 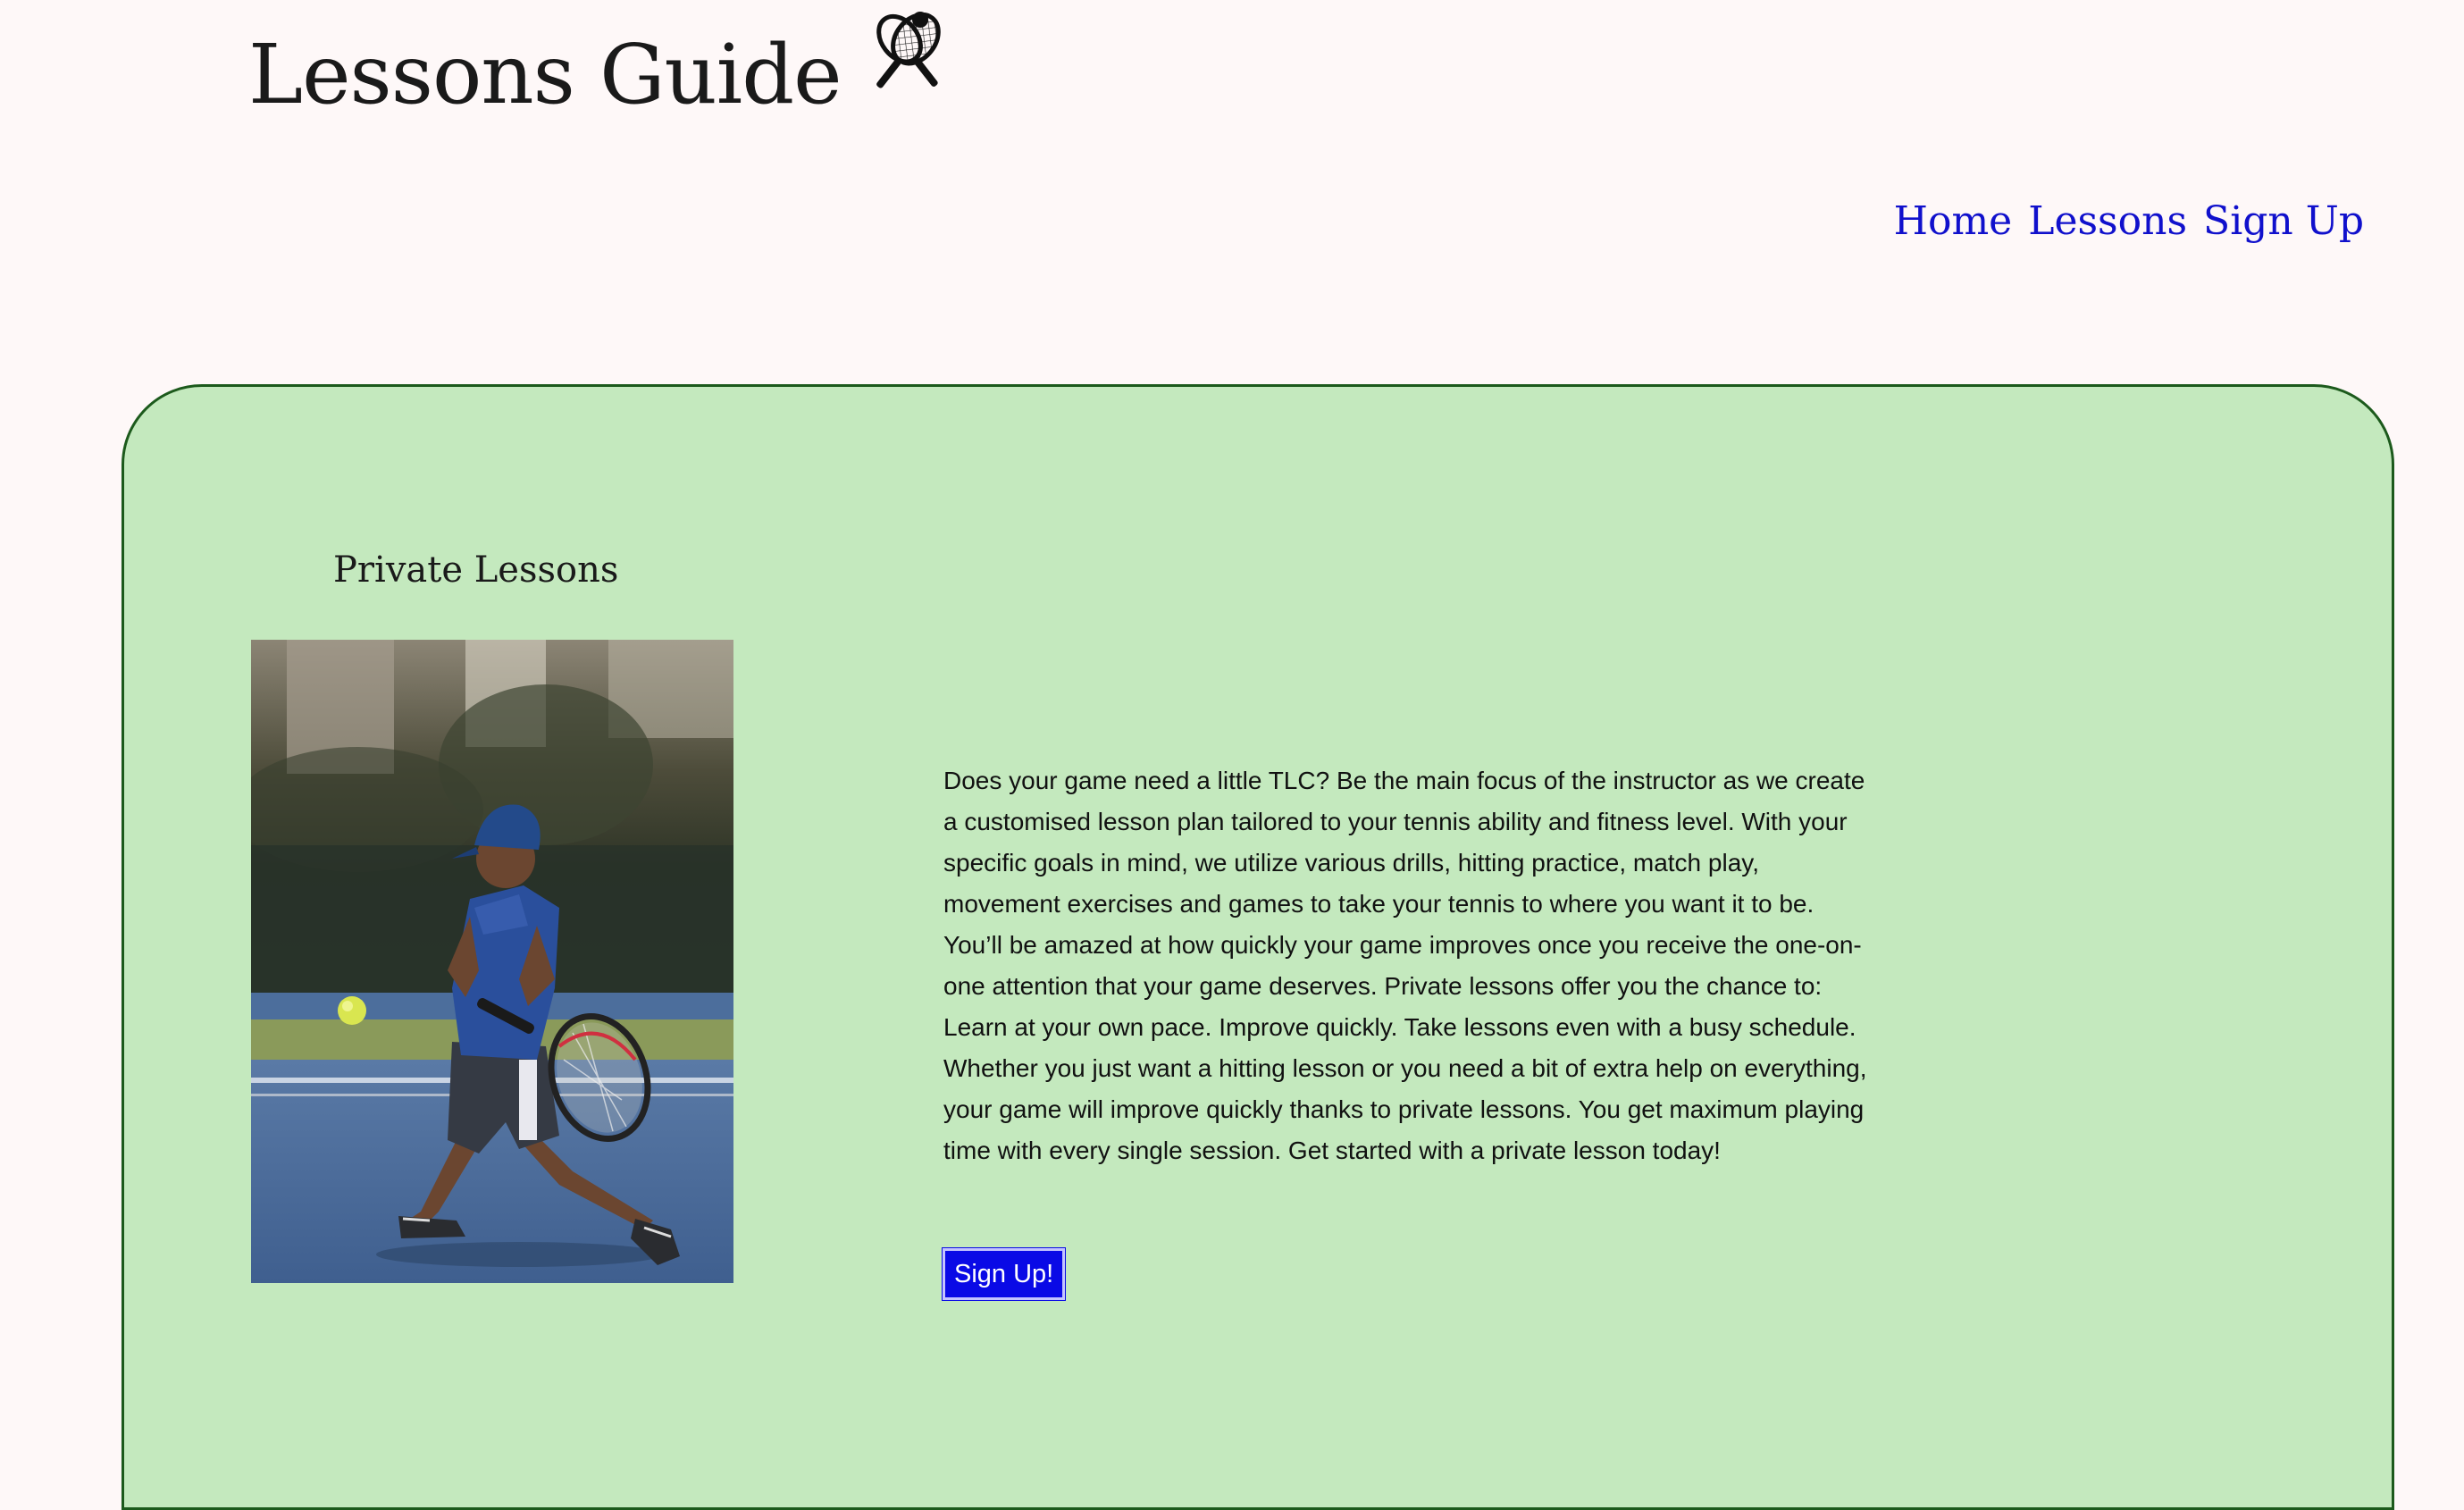 I want to click on boy-hitting-tennis-backhand-photo, so click(x=492, y=961).